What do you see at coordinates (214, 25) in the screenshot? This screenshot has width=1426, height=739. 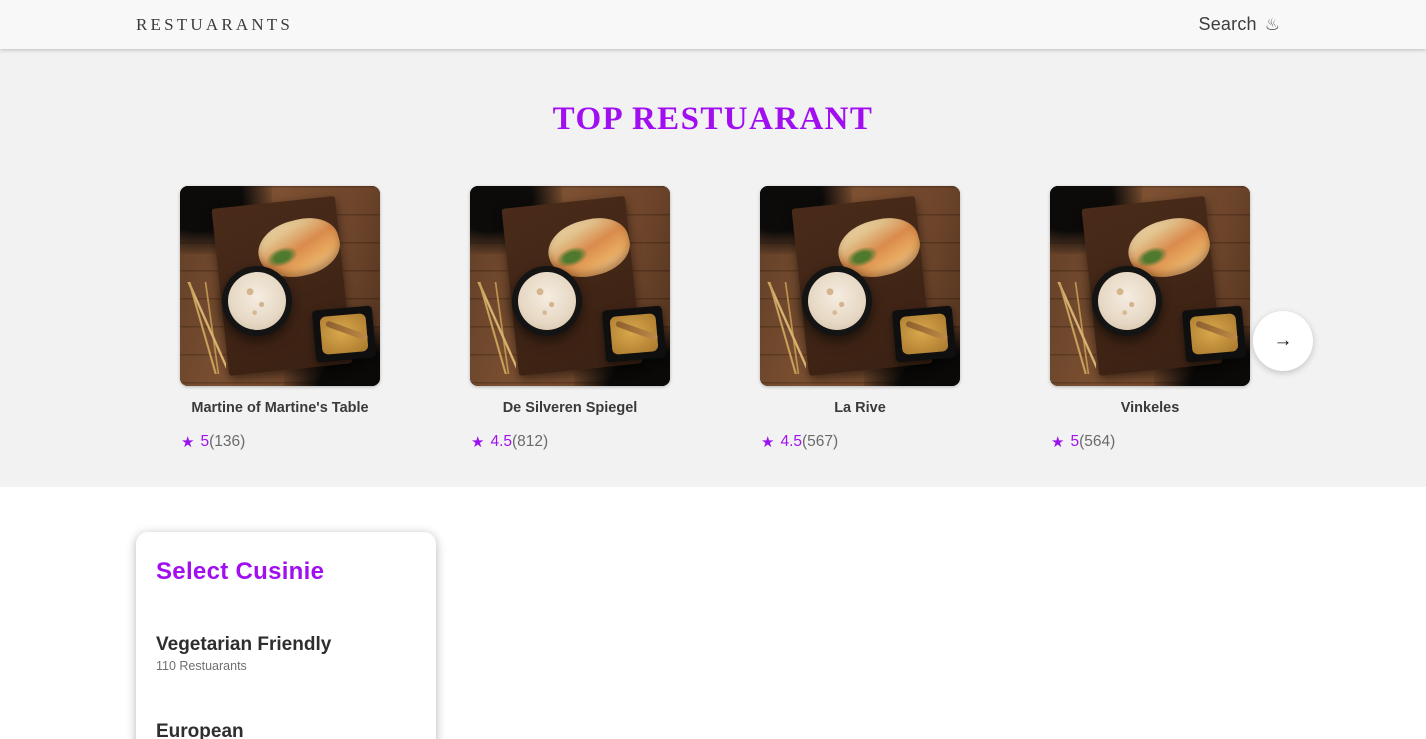 I see `site-logo: RESTUARANTS` at bounding box center [214, 25].